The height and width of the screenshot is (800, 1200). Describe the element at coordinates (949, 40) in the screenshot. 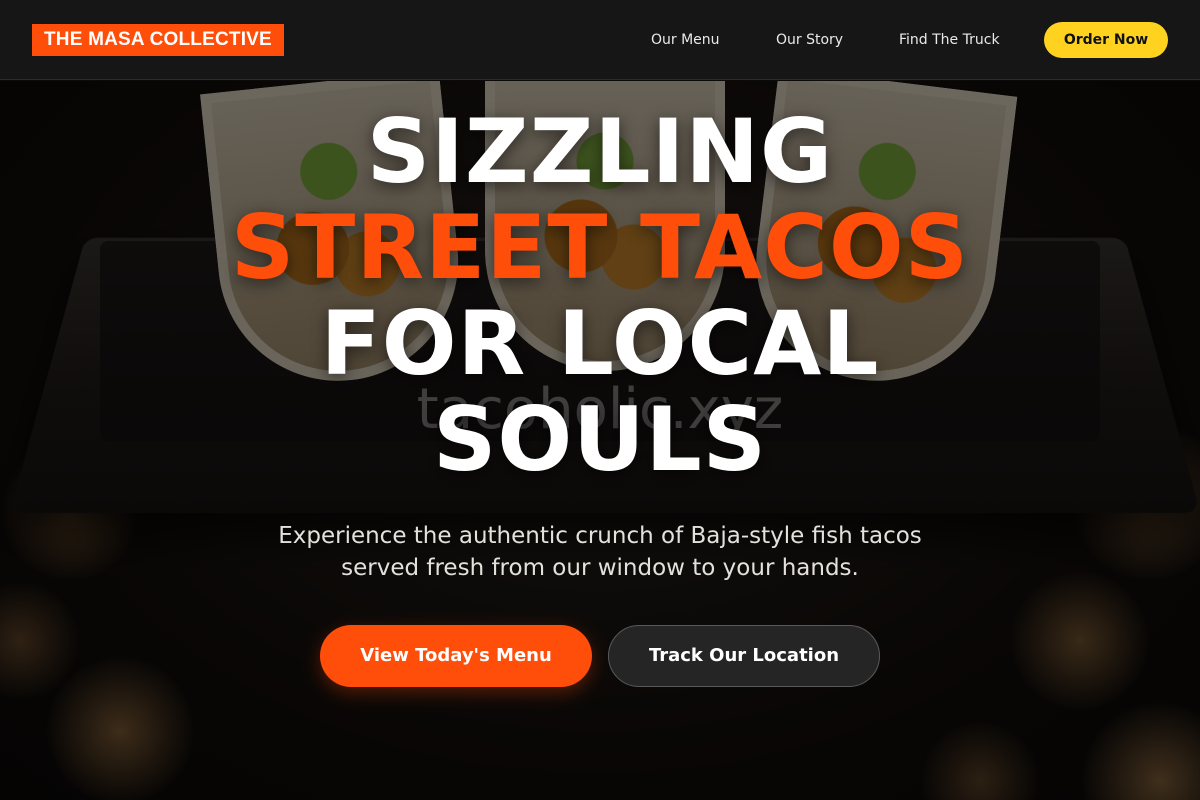

I see `nav-link-find-the-truck: Find The Truck` at that location.